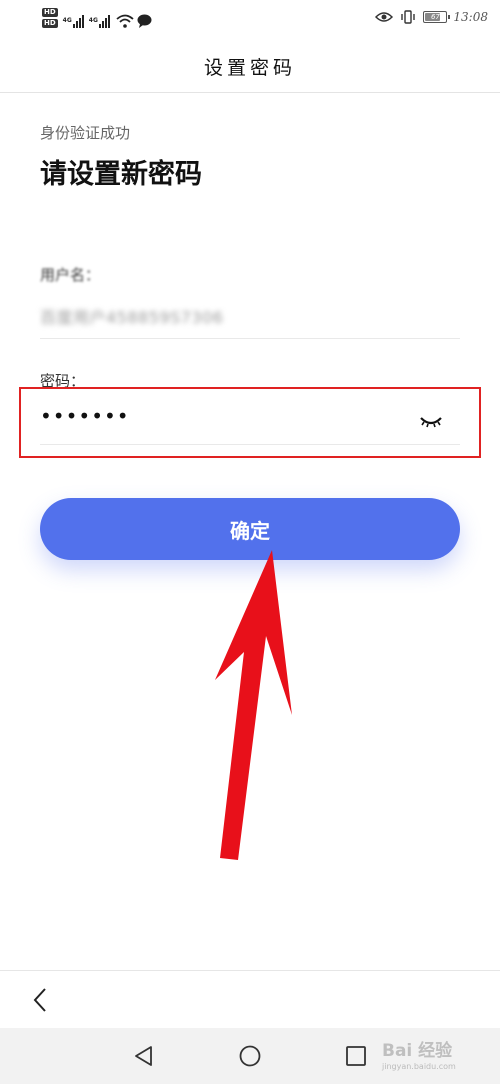 The height and width of the screenshot is (1084, 500). Describe the element at coordinates (85, 133) in the screenshot. I see `verification-subtitle: 身份验证成功` at that location.